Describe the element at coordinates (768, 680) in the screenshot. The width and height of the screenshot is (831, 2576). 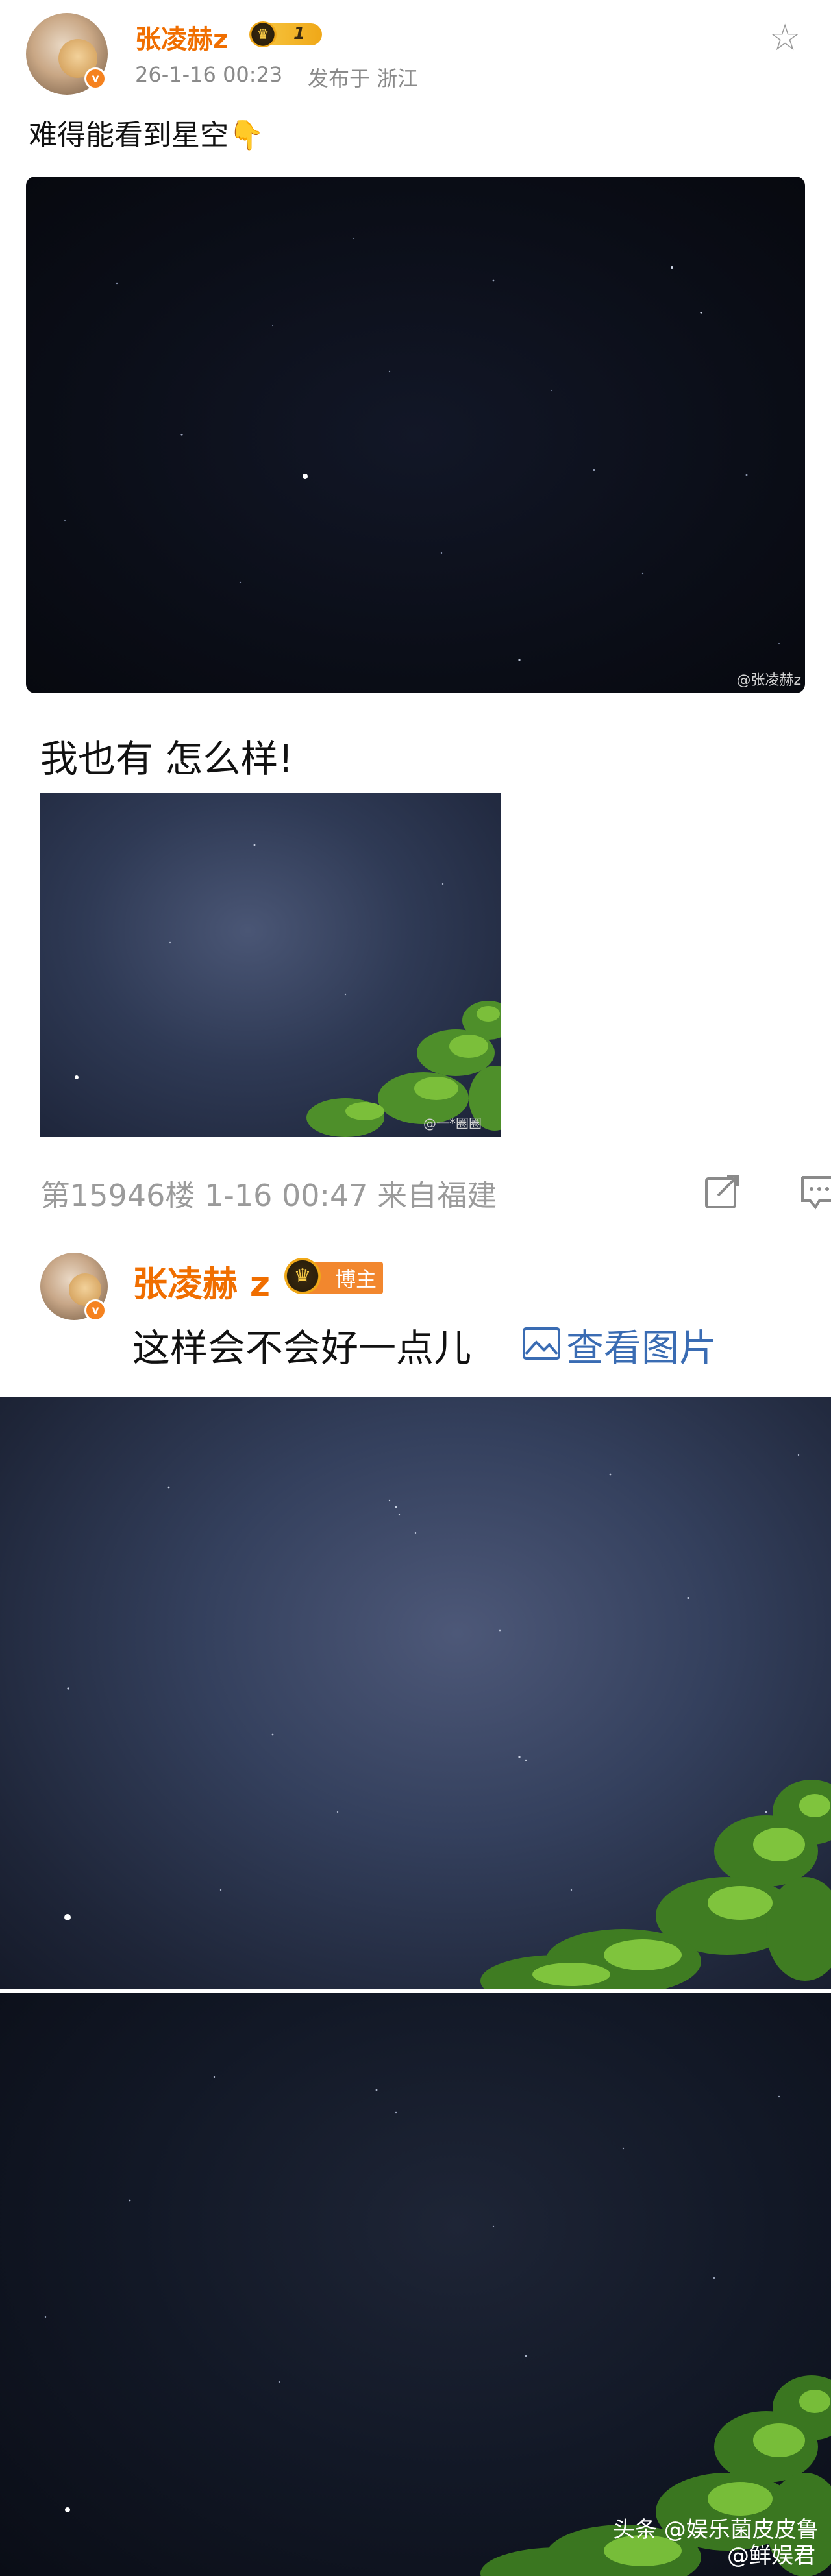
I see `photo-watermark: @张凌赫z` at that location.